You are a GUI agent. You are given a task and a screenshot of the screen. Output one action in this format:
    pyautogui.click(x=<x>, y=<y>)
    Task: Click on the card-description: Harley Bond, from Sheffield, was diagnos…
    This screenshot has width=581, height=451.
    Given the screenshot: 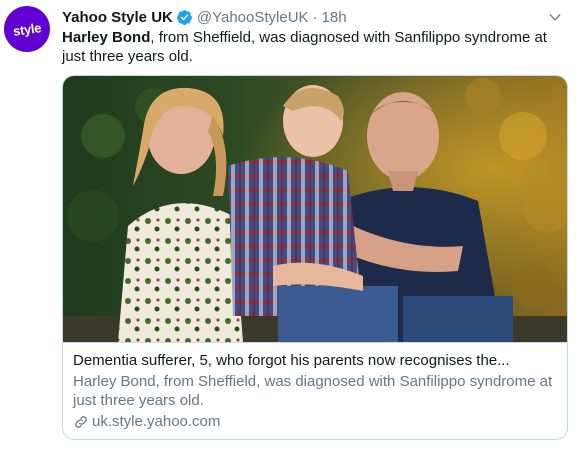 What is the action you would take?
    pyautogui.click(x=313, y=391)
    